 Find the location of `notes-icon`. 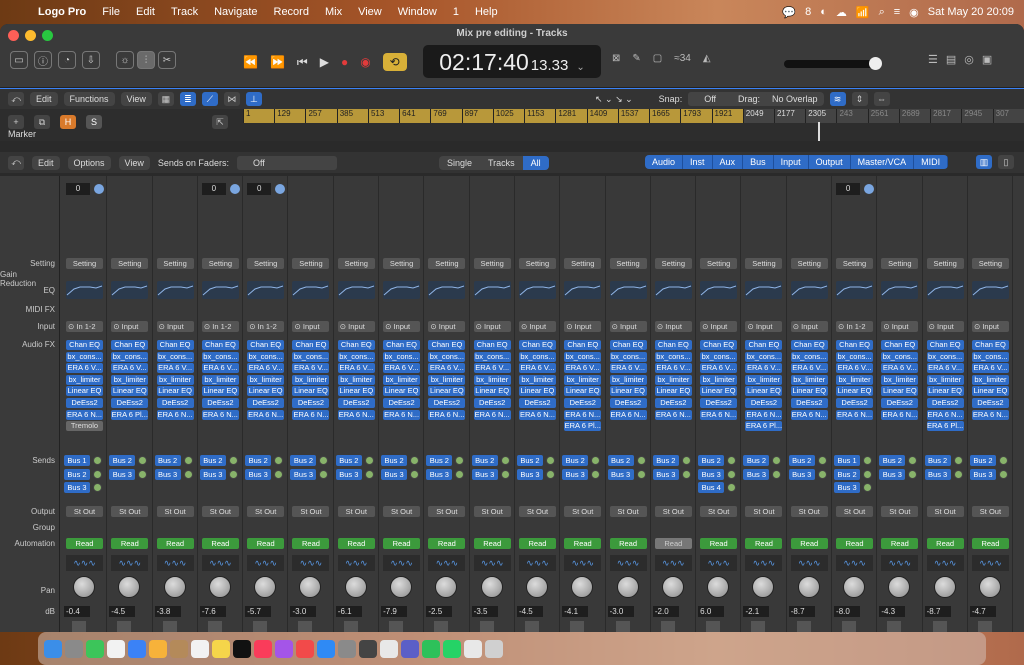

notes-icon is located at coordinates (221, 648).